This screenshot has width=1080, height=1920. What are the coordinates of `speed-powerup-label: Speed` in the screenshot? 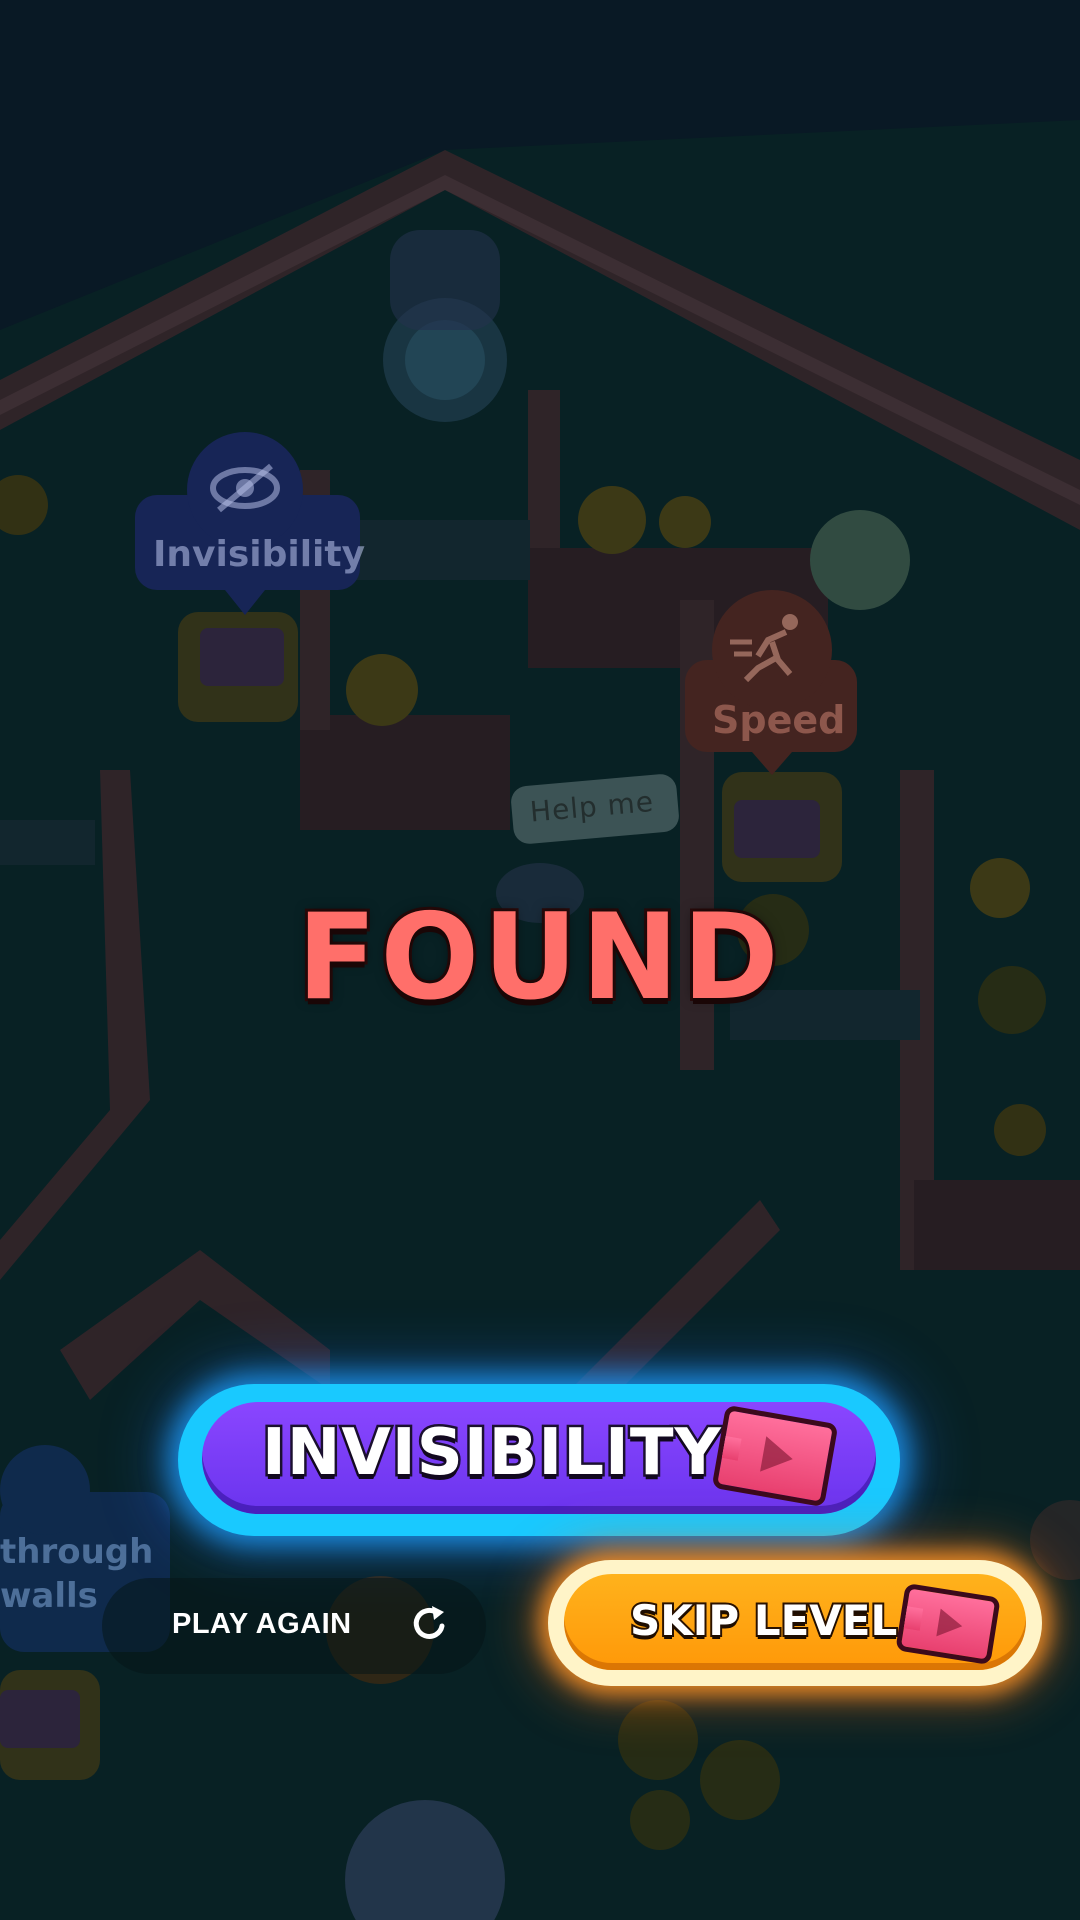 It's located at (779, 720).